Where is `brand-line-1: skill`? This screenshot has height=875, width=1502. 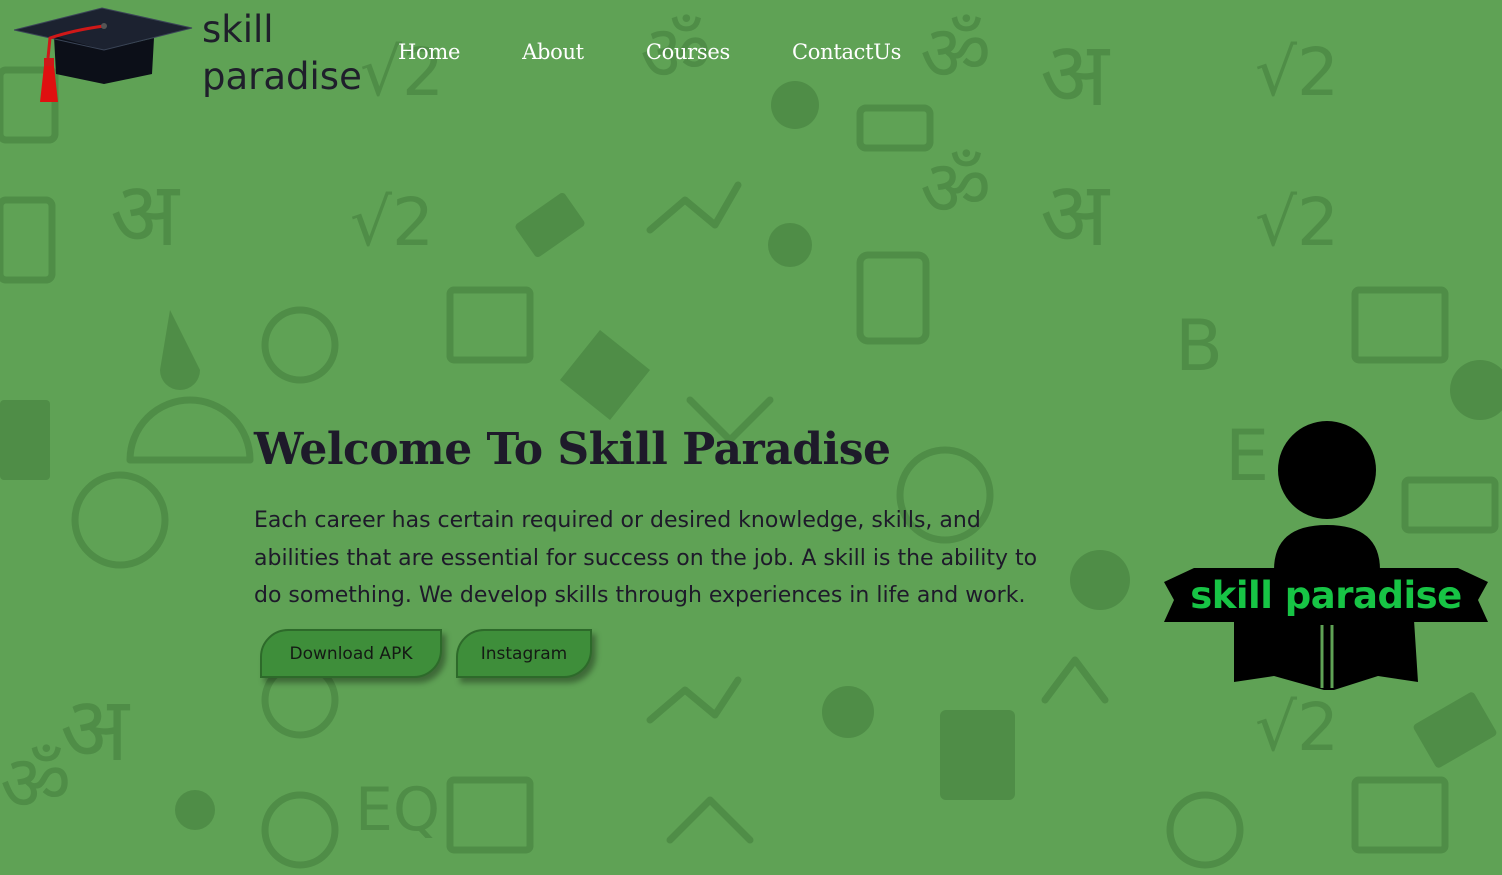 brand-line-1: skill is located at coordinates (238, 29).